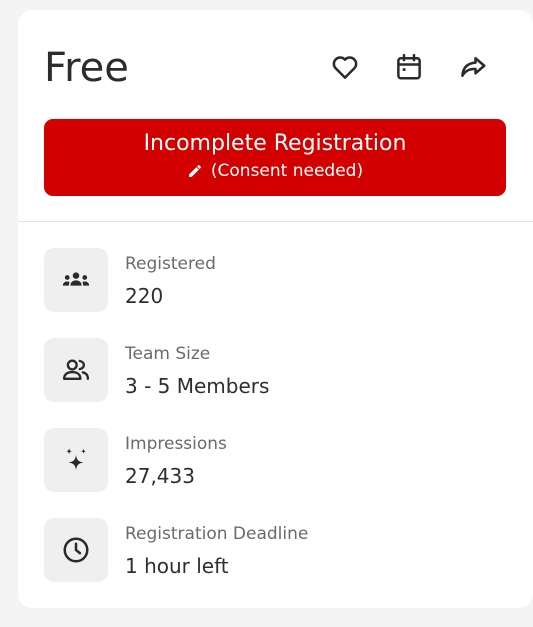  Describe the element at coordinates (177, 566) in the screenshot. I see `stat-value: 1 hour left` at that location.